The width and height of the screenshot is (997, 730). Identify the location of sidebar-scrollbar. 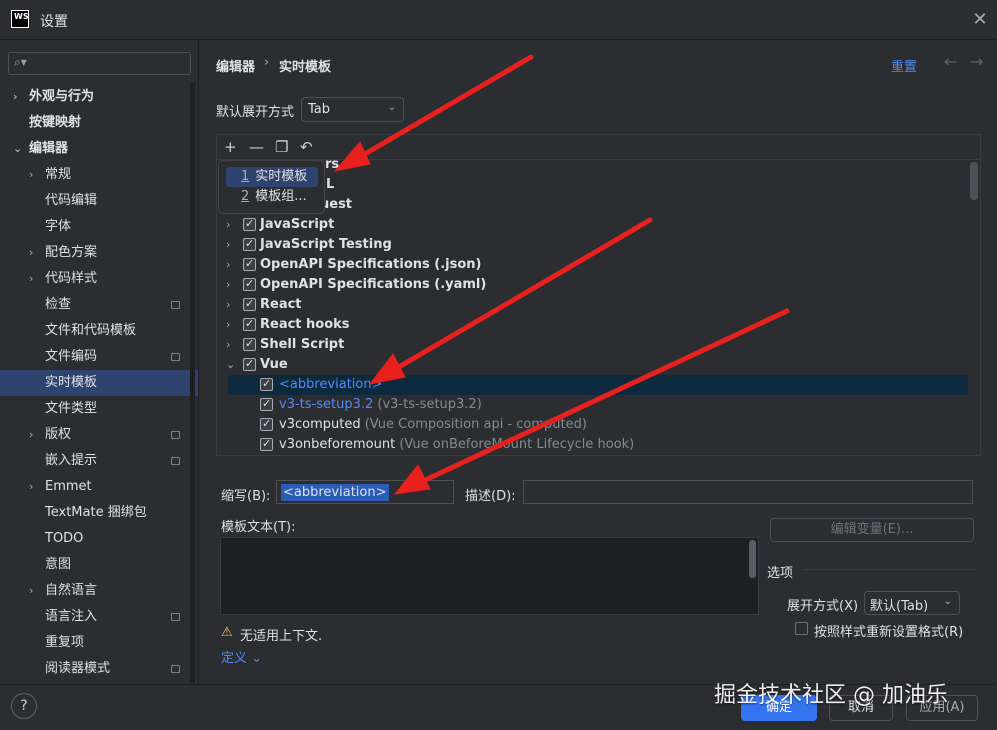
(192, 383).